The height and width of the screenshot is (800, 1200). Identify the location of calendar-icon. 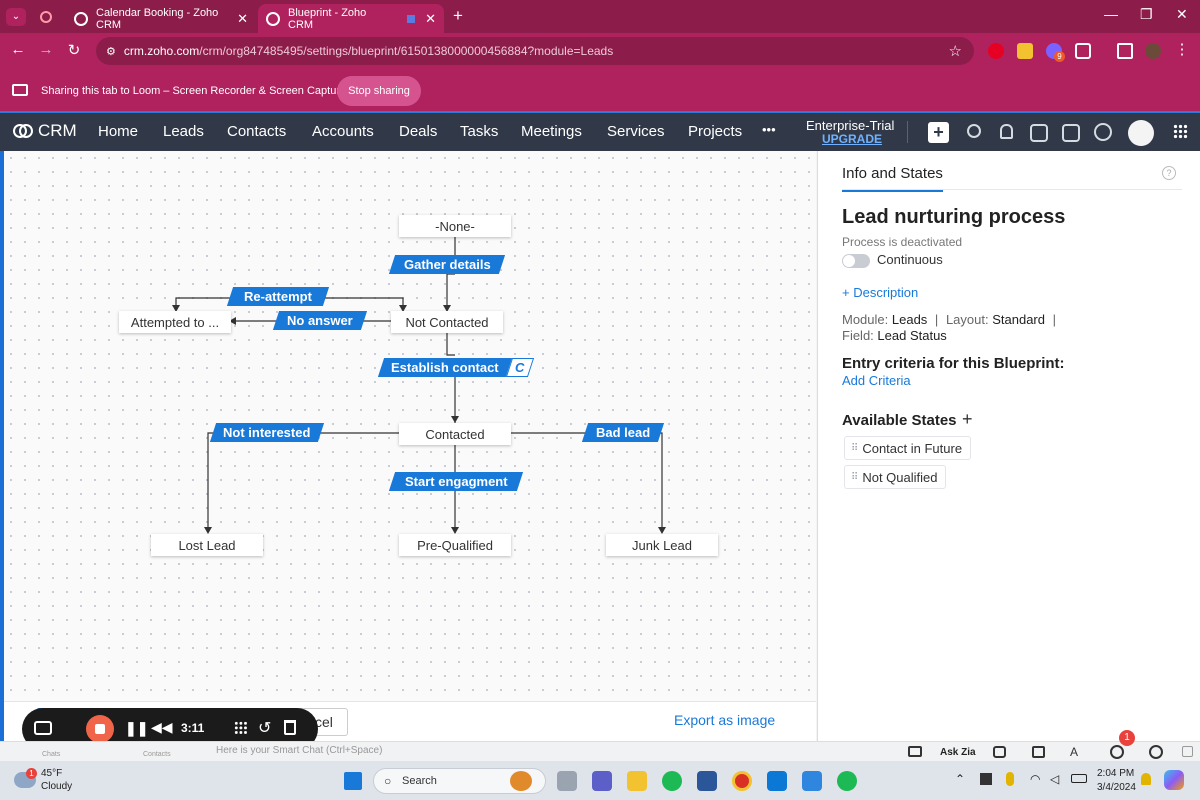
(1039, 133).